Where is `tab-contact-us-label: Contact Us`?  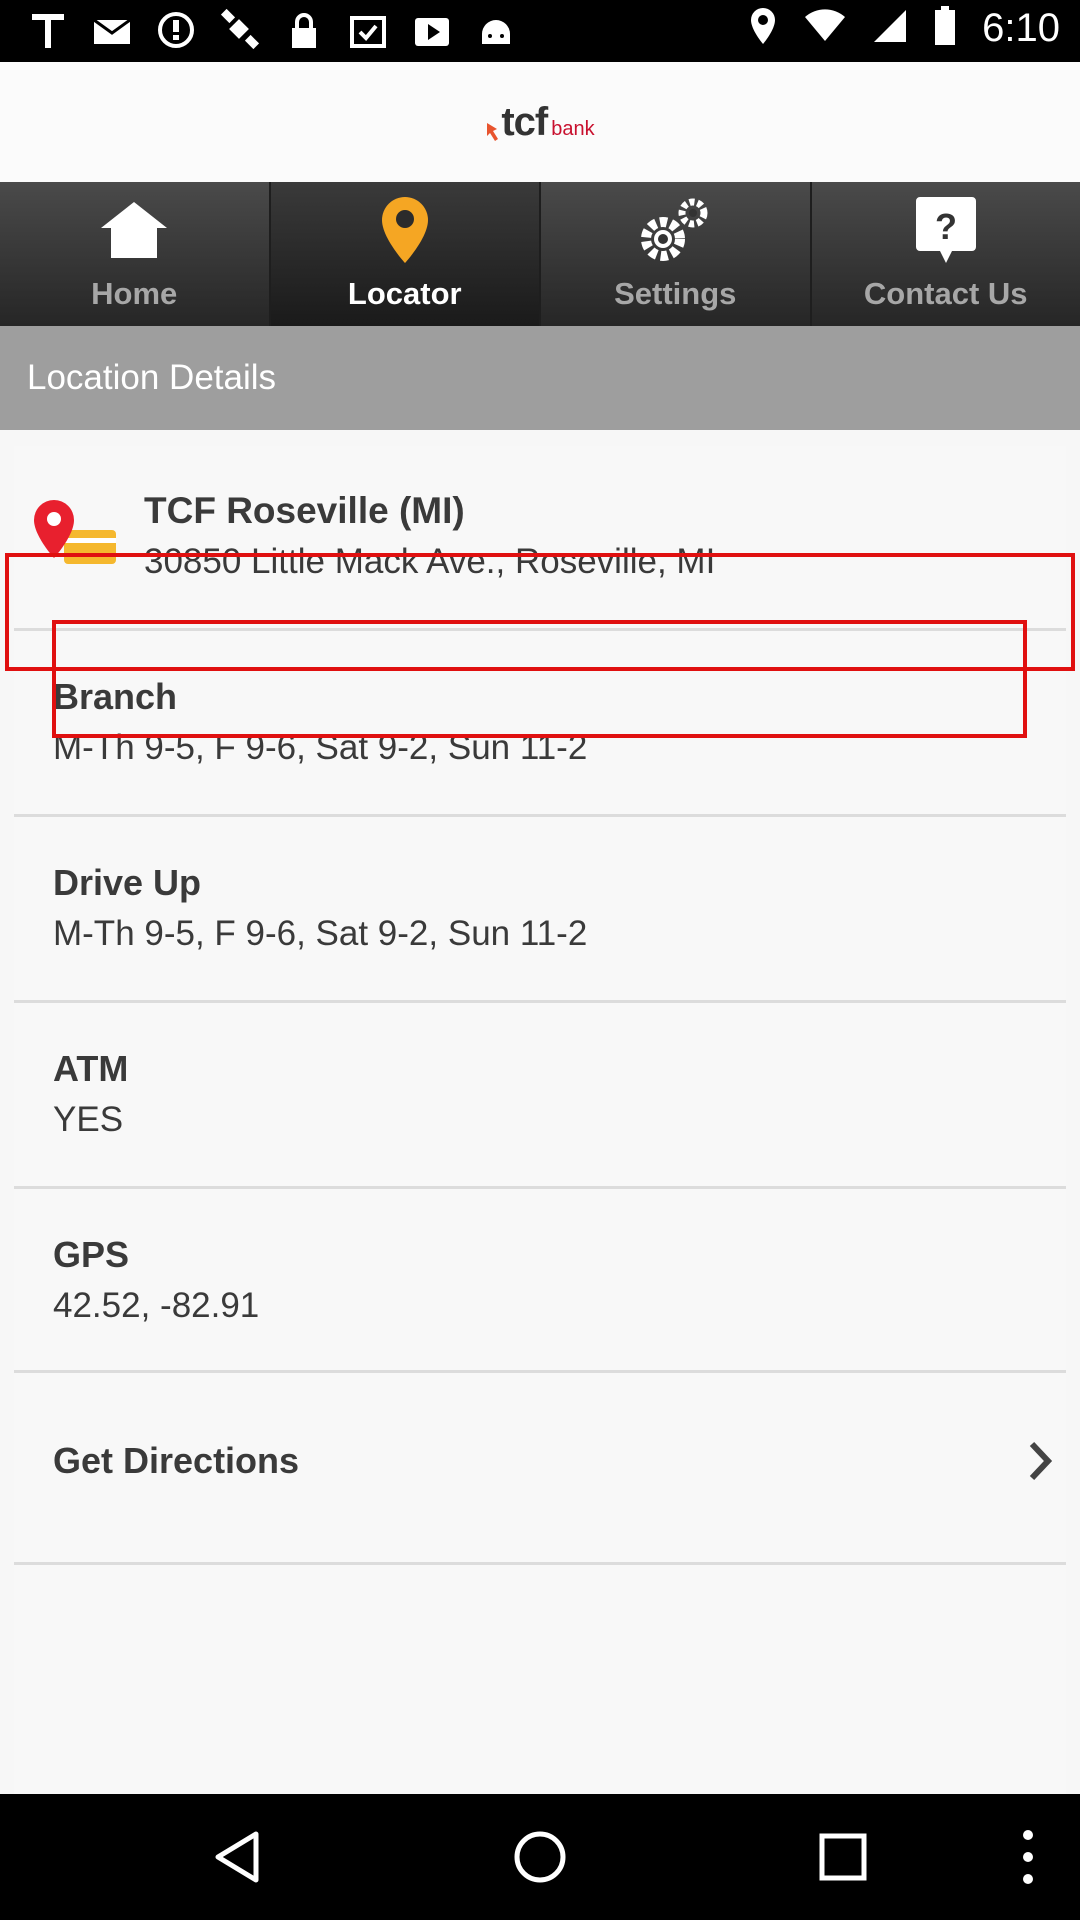
tab-contact-us-label: Contact Us is located at coordinates (945, 293).